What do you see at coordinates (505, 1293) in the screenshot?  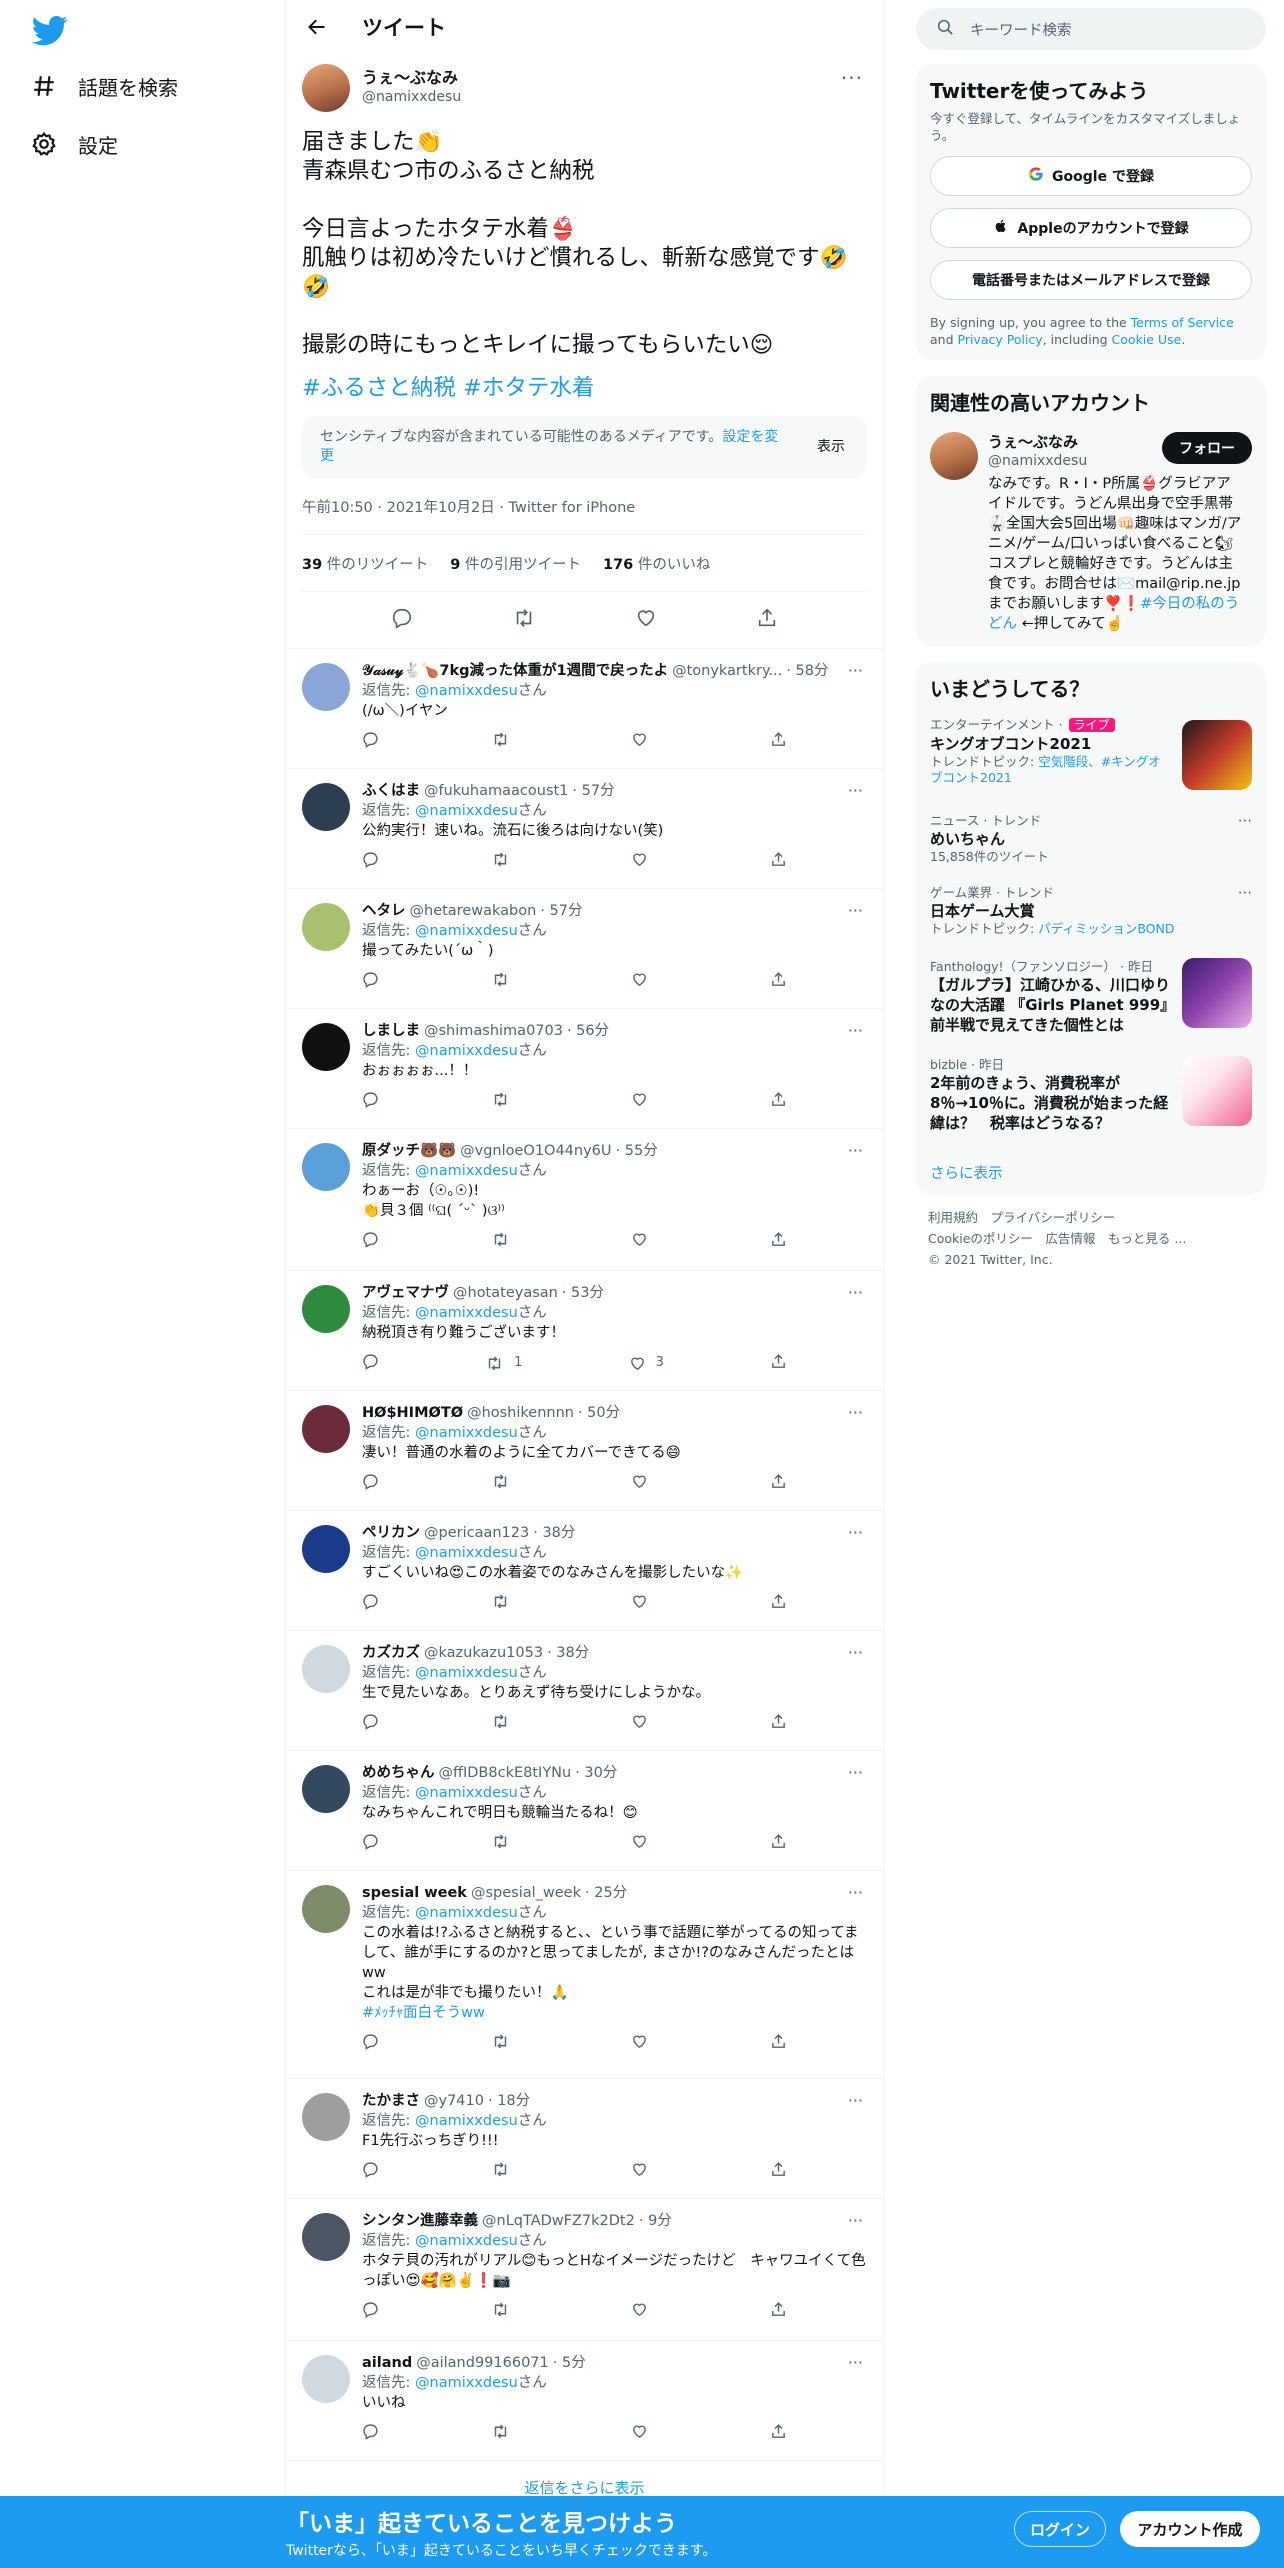 I see `reply-author-handle: @hotateyasan` at bounding box center [505, 1293].